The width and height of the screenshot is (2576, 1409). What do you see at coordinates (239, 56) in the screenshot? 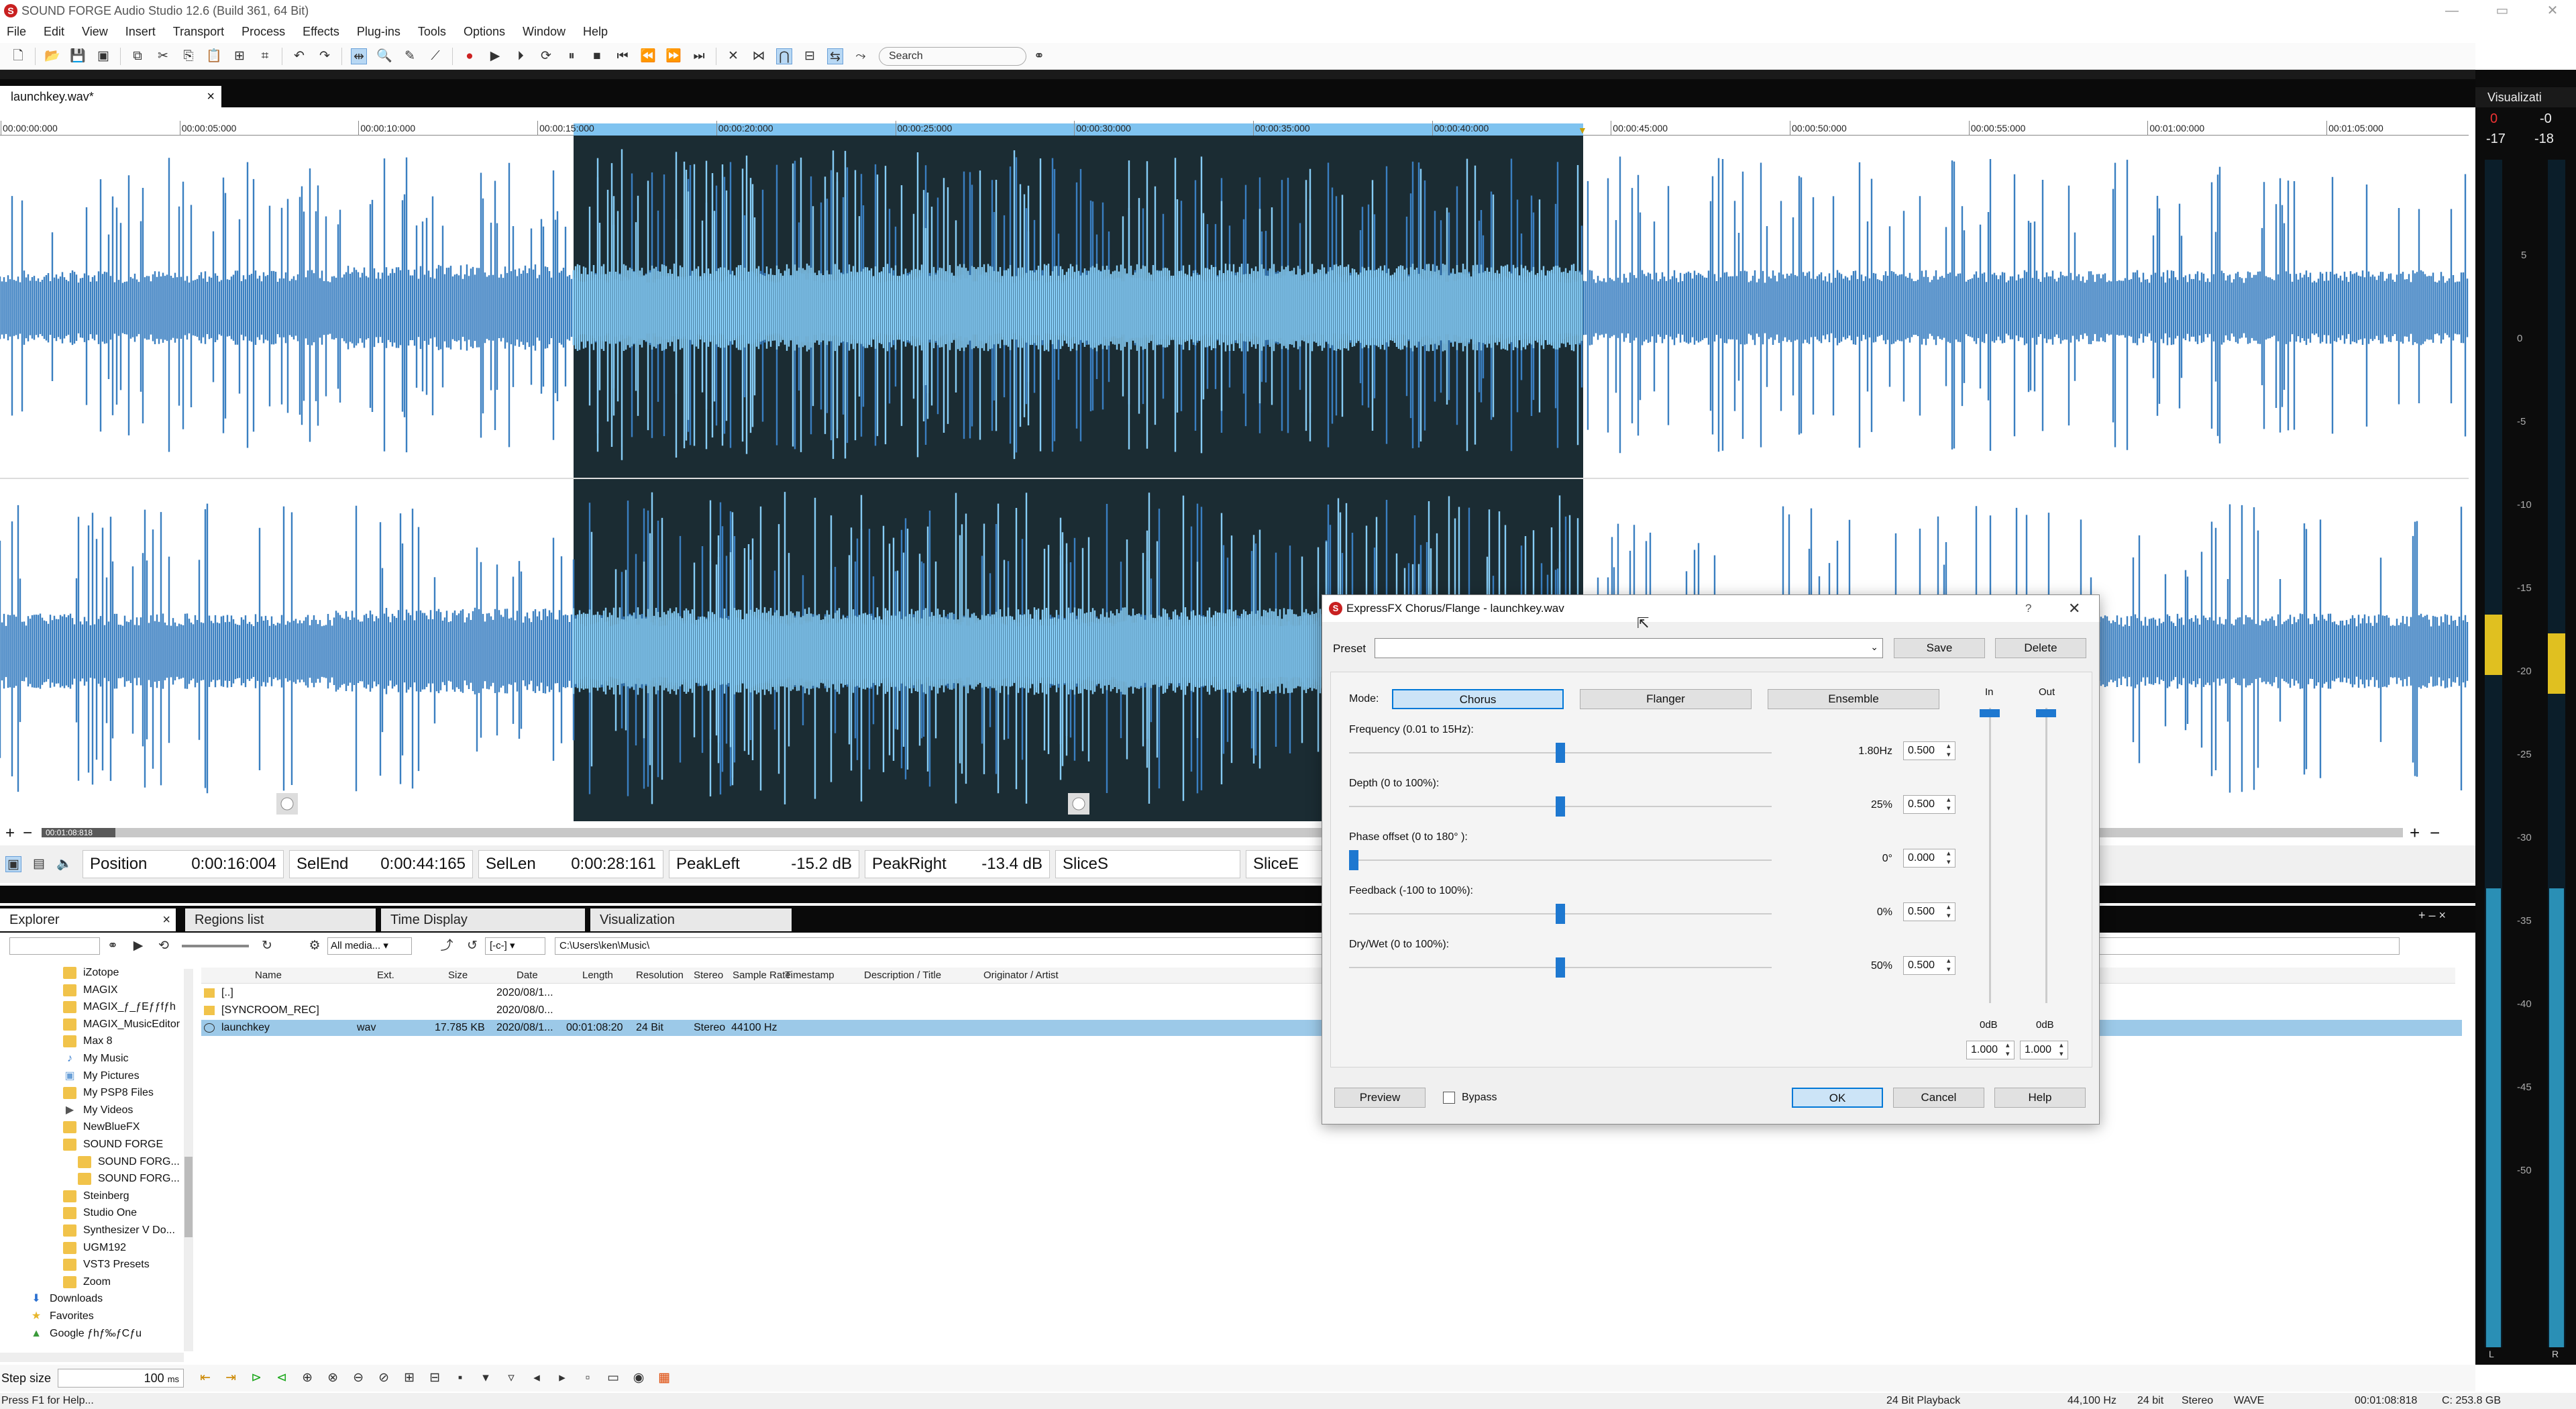
I see `mix-icon: ⊞` at bounding box center [239, 56].